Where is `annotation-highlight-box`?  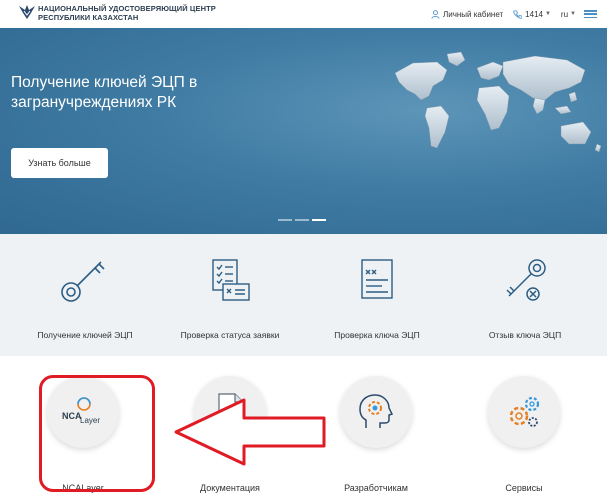
annotation-highlight-box is located at coordinates (97, 433).